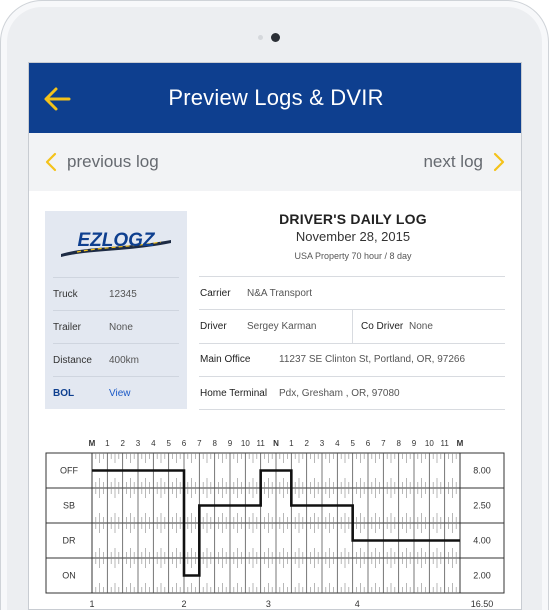  I want to click on codriver-value: None, so click(421, 326).